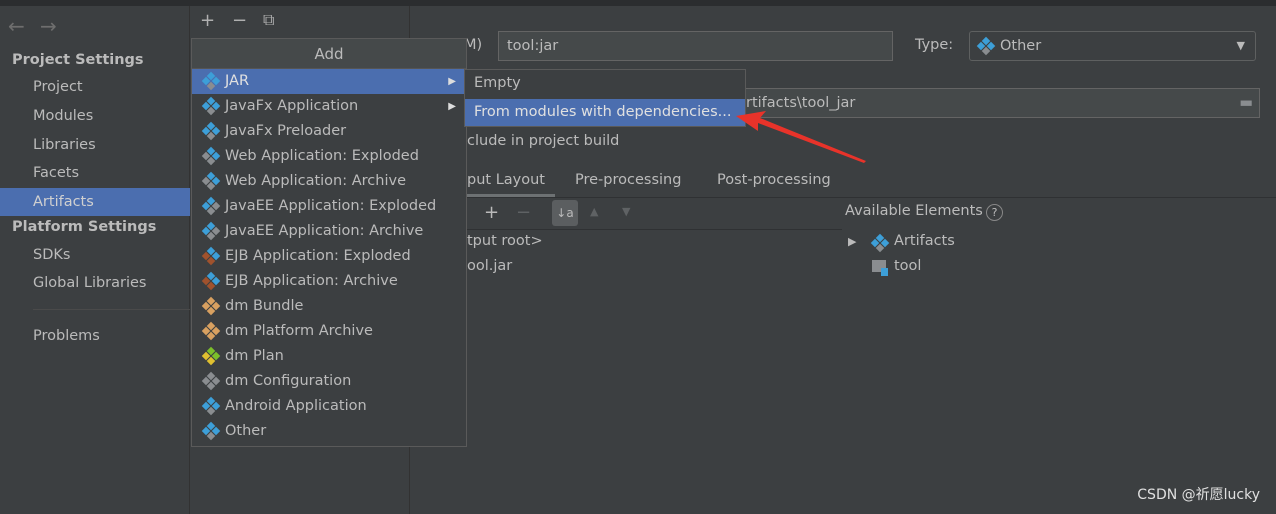 This screenshot has width=1276, height=514. What do you see at coordinates (1112, 46) in the screenshot?
I see `type-select: Other ▼` at bounding box center [1112, 46].